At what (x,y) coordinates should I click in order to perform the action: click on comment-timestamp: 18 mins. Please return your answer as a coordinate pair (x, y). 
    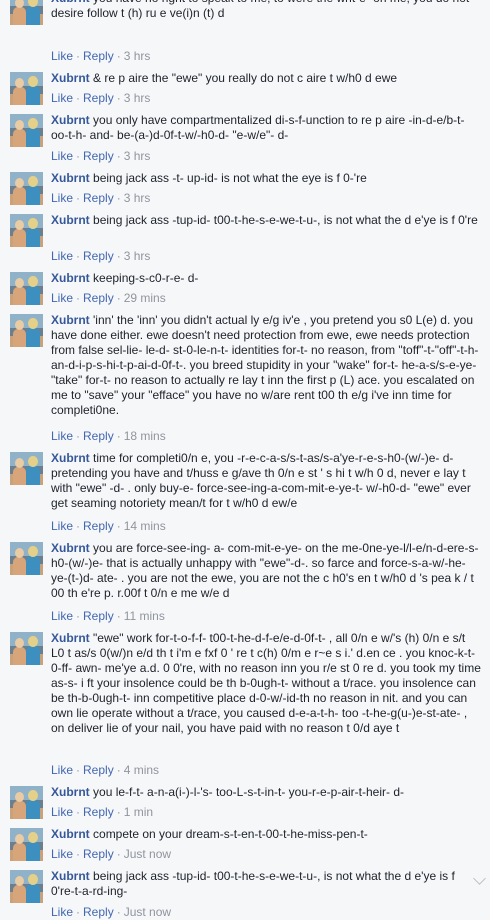
    Looking at the image, I should click on (145, 436).